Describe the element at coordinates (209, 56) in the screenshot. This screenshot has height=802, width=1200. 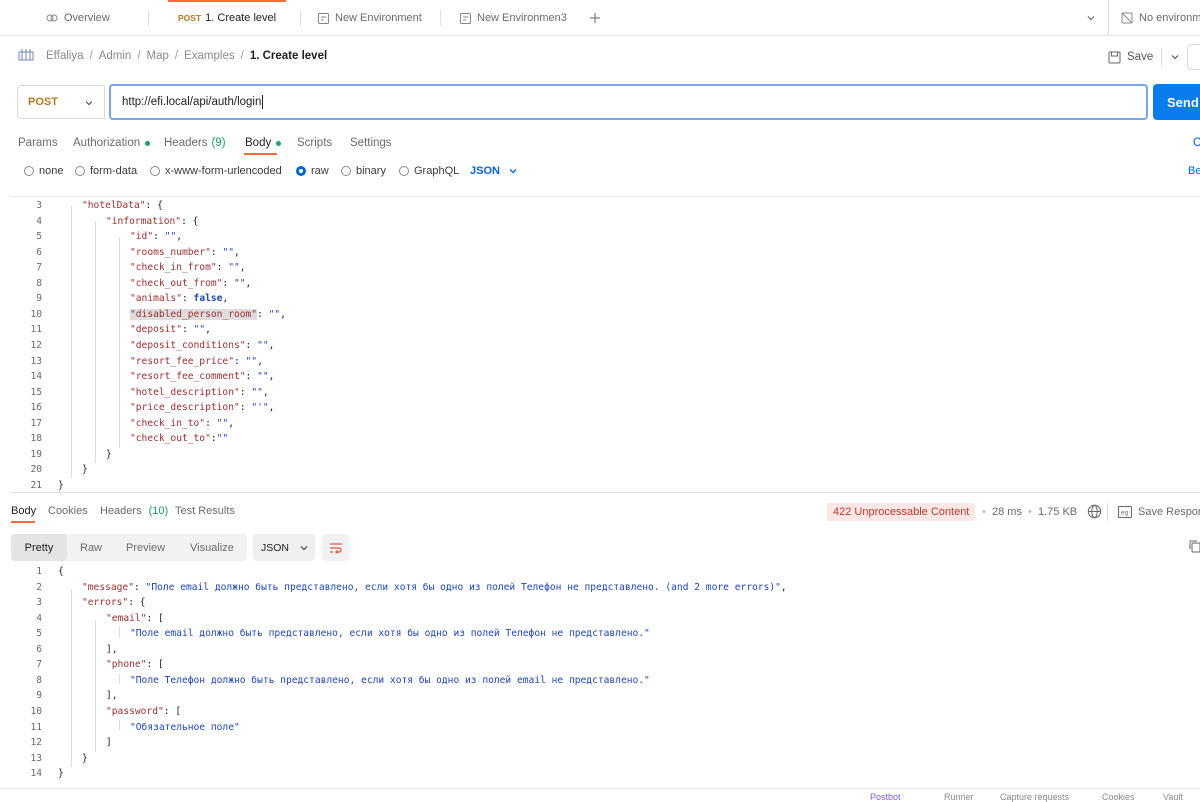
I see `breadcrumb-item: Examples` at that location.